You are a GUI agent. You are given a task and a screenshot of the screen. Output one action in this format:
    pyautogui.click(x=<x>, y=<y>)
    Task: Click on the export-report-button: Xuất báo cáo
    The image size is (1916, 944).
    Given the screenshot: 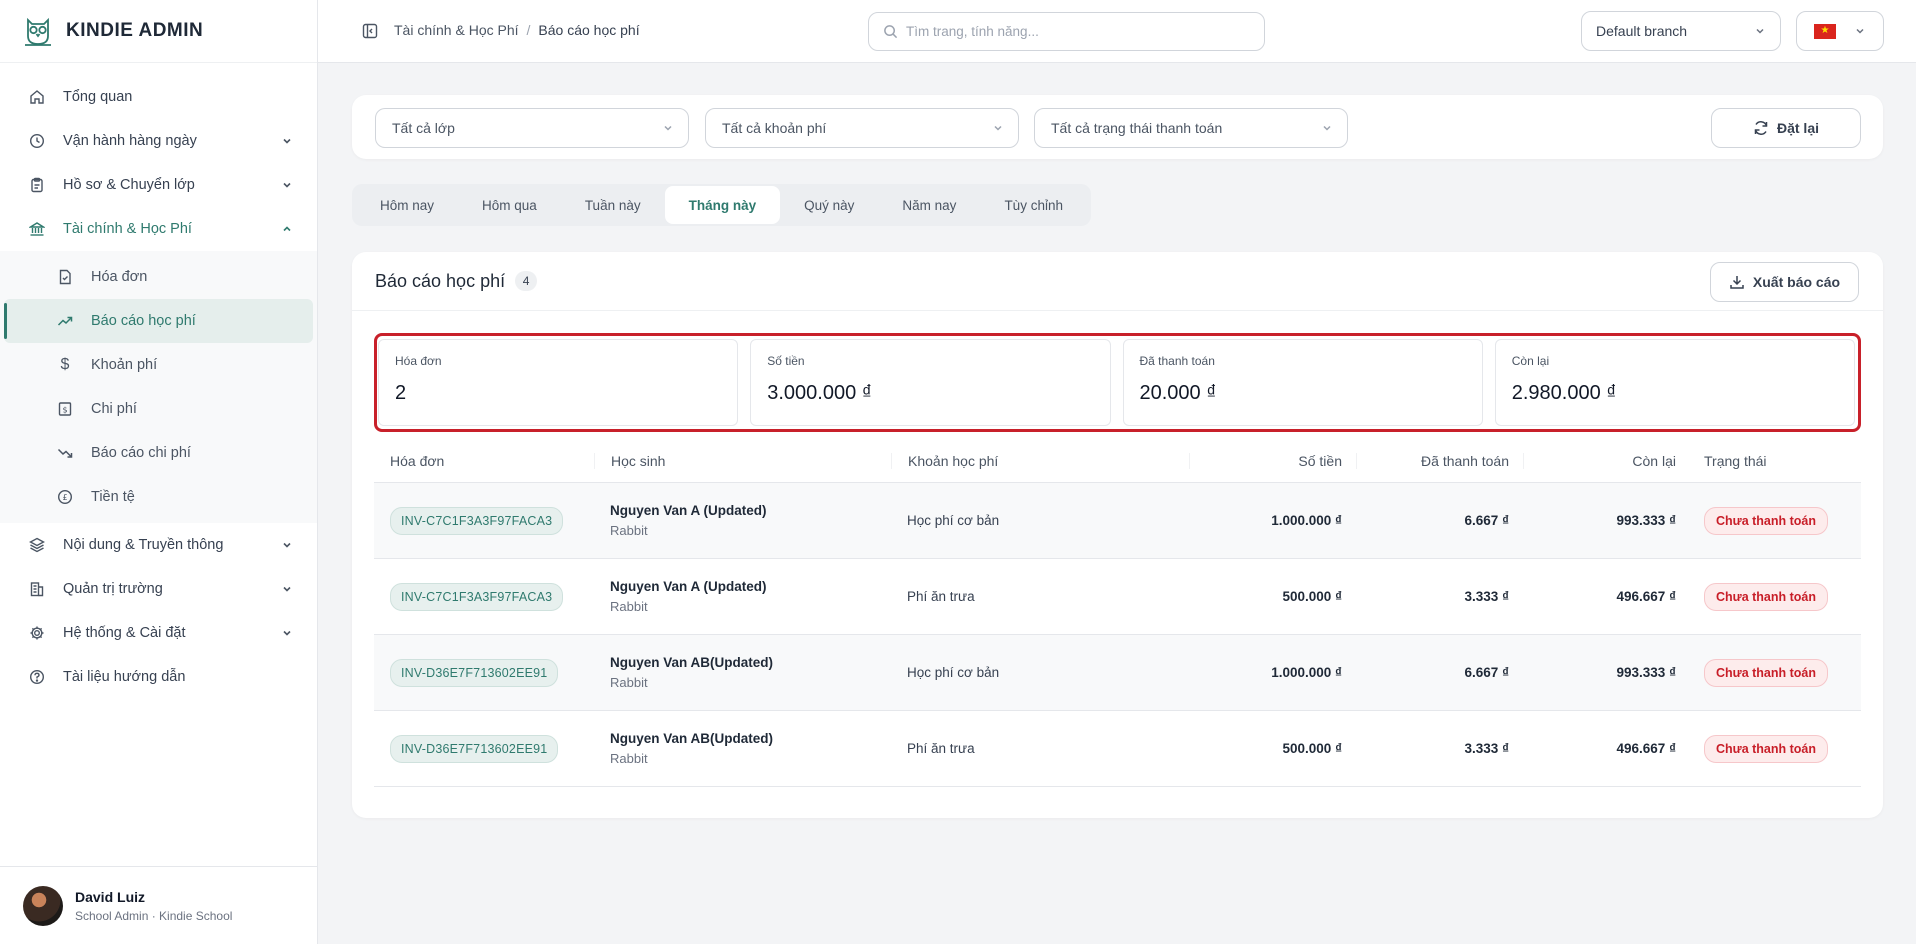 What is the action you would take?
    pyautogui.click(x=1784, y=282)
    